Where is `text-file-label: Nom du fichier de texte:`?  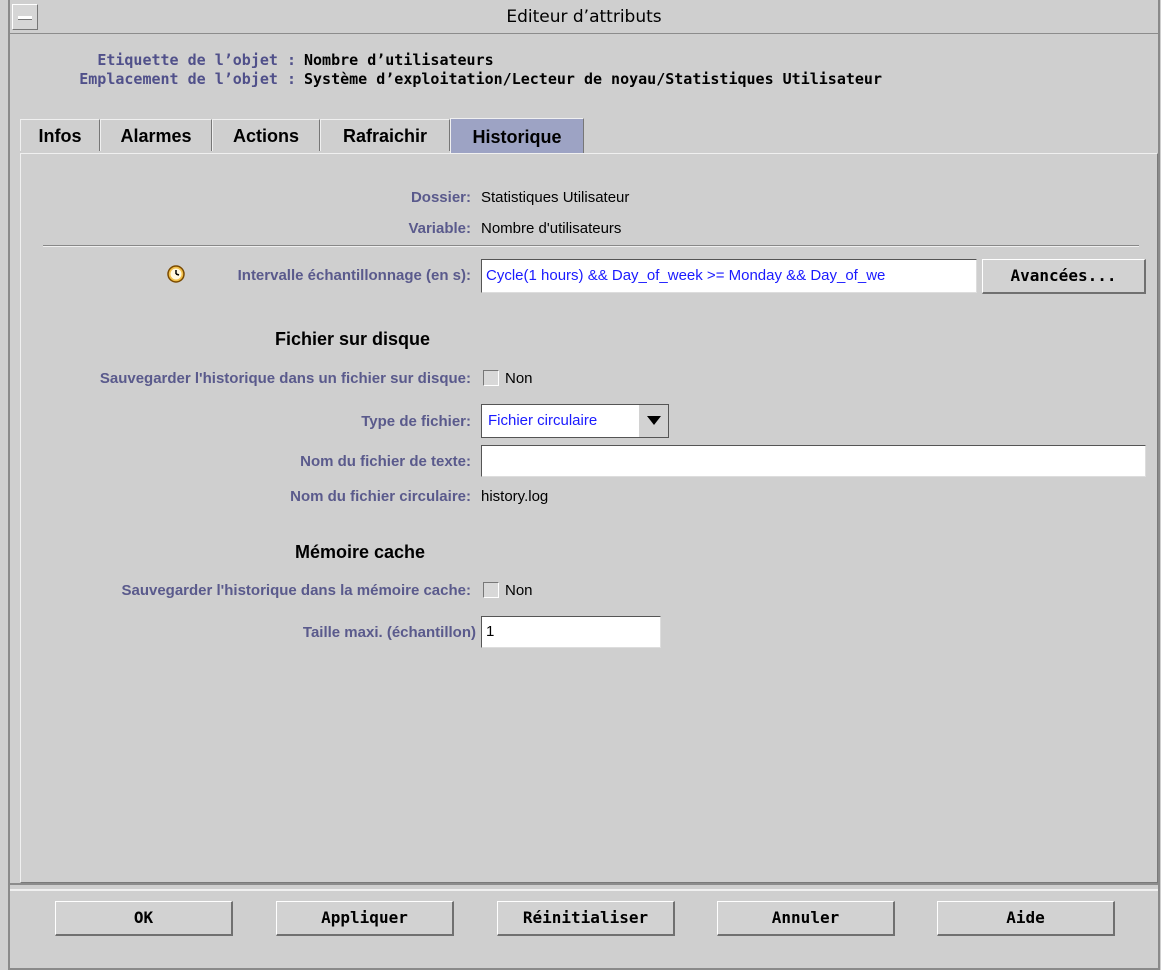
text-file-label: Nom du fichier de texte: is located at coordinates (385, 461).